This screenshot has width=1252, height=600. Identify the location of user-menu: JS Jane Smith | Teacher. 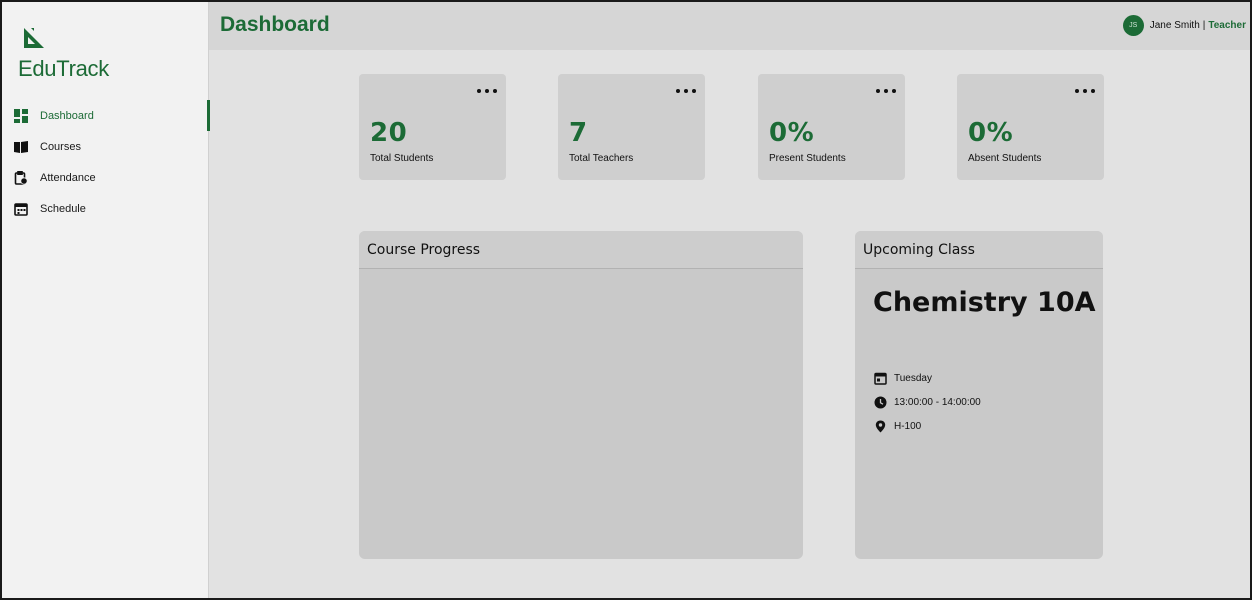
(1184, 25).